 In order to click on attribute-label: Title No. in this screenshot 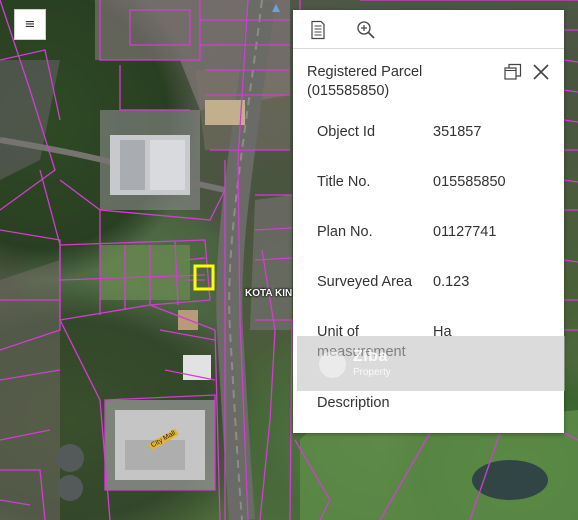, I will do `click(344, 182)`.